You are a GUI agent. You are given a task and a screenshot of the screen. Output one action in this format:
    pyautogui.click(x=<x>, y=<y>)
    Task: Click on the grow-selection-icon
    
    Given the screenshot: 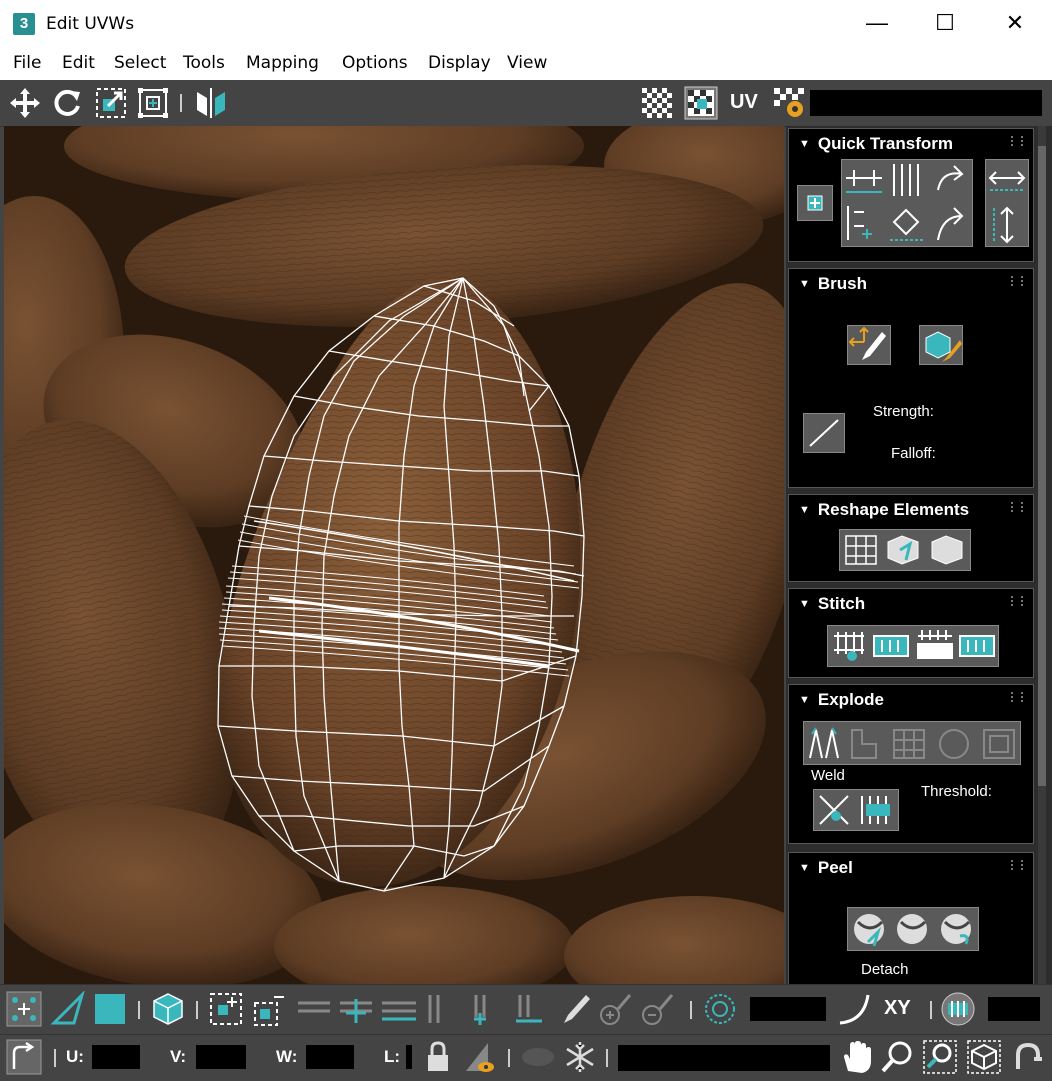 What is the action you would take?
    pyautogui.click(x=226, y=1009)
    